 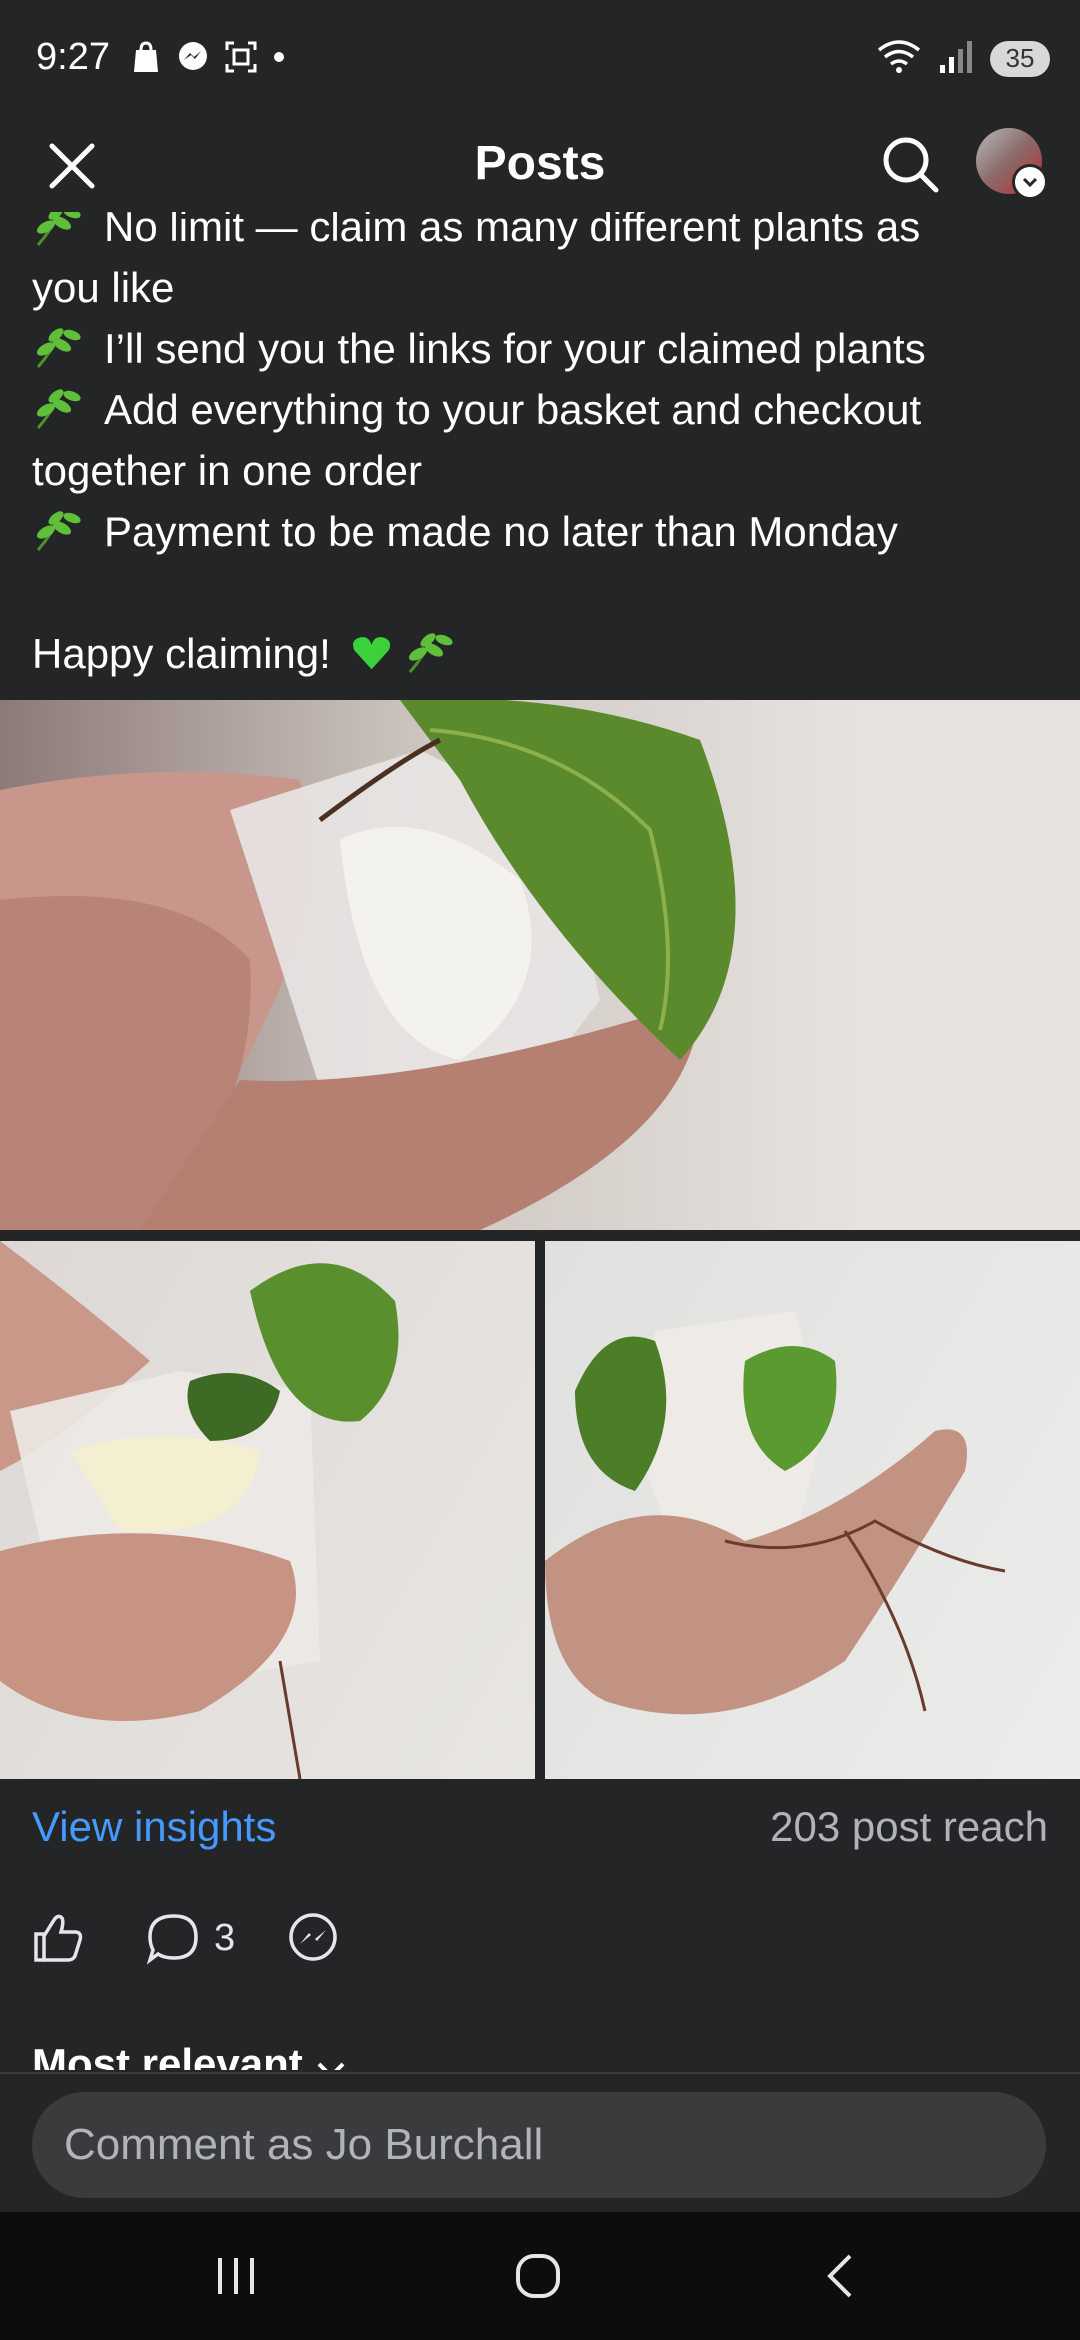 What do you see at coordinates (167, 2055) in the screenshot?
I see `sort-label: Most relevant` at bounding box center [167, 2055].